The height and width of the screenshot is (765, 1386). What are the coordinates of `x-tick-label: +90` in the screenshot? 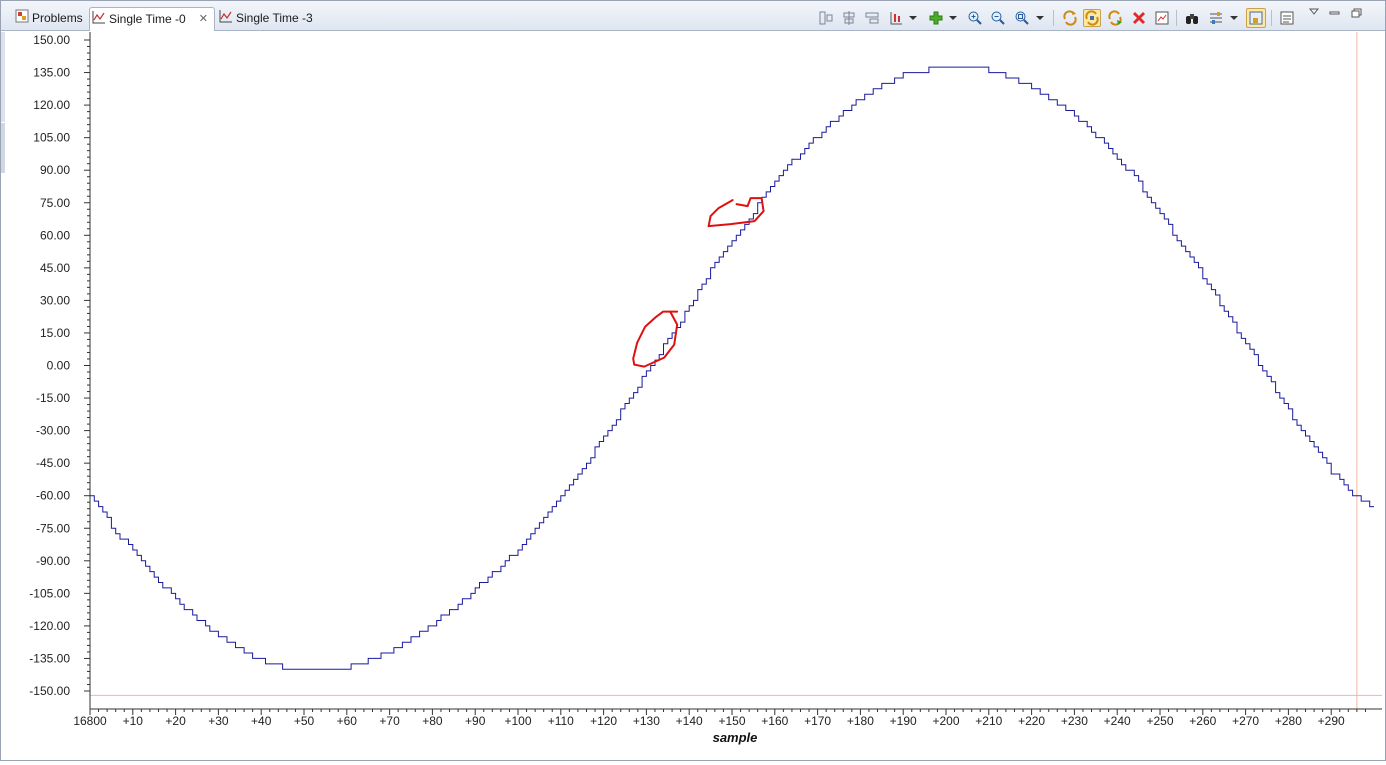 It's located at (475, 721).